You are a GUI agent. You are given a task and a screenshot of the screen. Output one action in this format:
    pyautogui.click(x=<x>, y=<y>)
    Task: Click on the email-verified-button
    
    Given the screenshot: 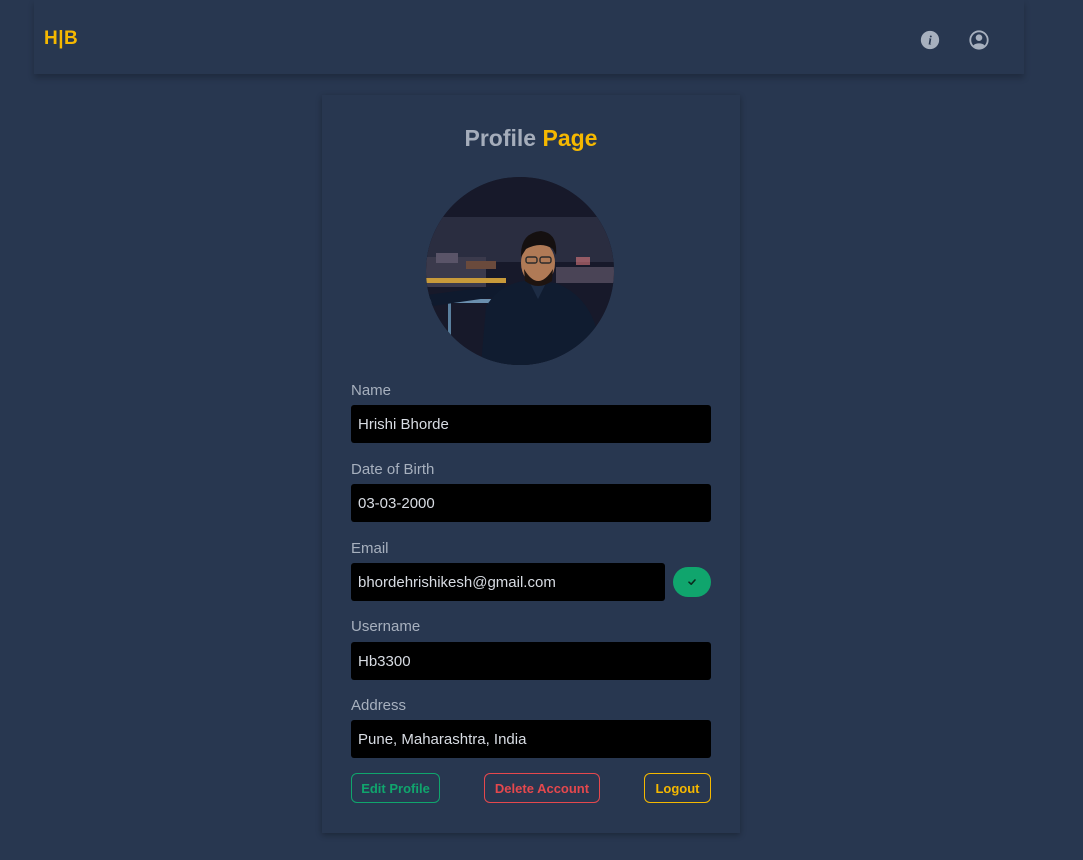 What is the action you would take?
    pyautogui.click(x=692, y=582)
    